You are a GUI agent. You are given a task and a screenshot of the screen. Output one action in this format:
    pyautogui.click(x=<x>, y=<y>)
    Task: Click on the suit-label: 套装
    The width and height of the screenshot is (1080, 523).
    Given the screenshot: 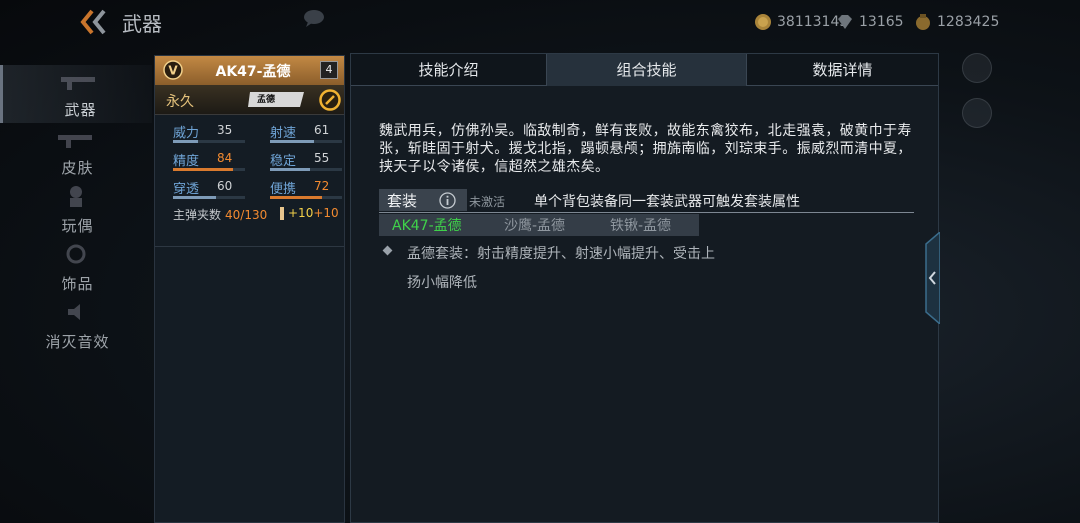 What is the action you would take?
    pyautogui.click(x=402, y=201)
    